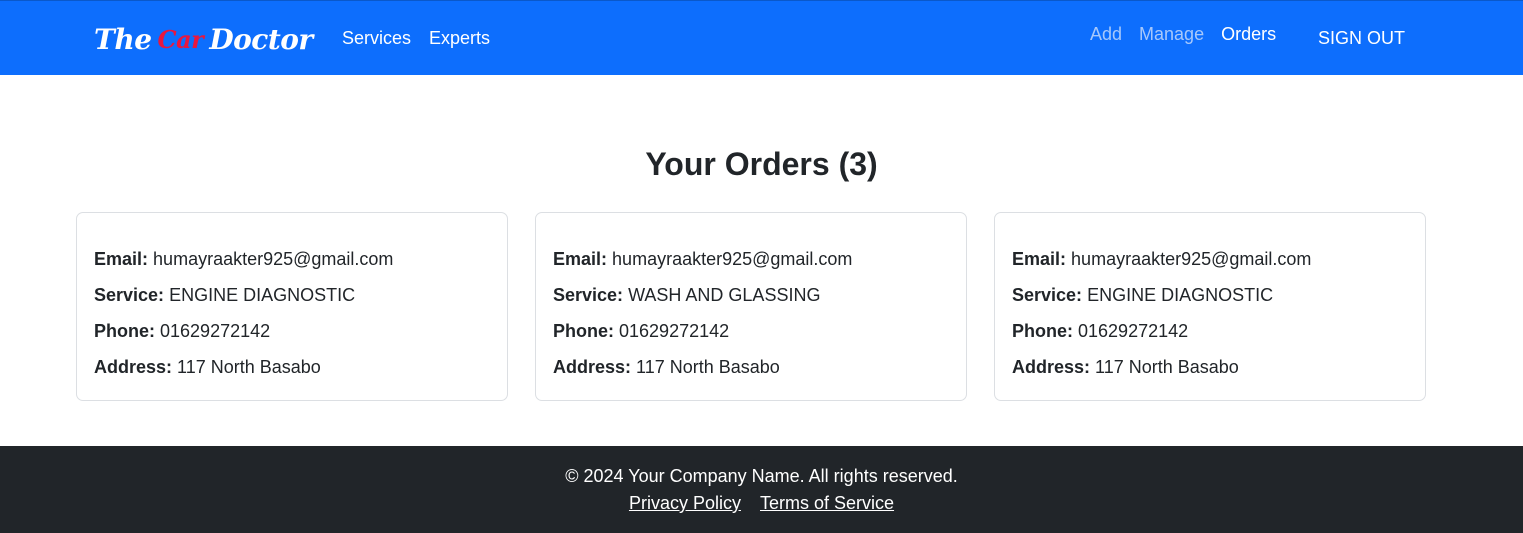 This screenshot has width=1523, height=533. I want to click on nav-link-add: Add, so click(1106, 34).